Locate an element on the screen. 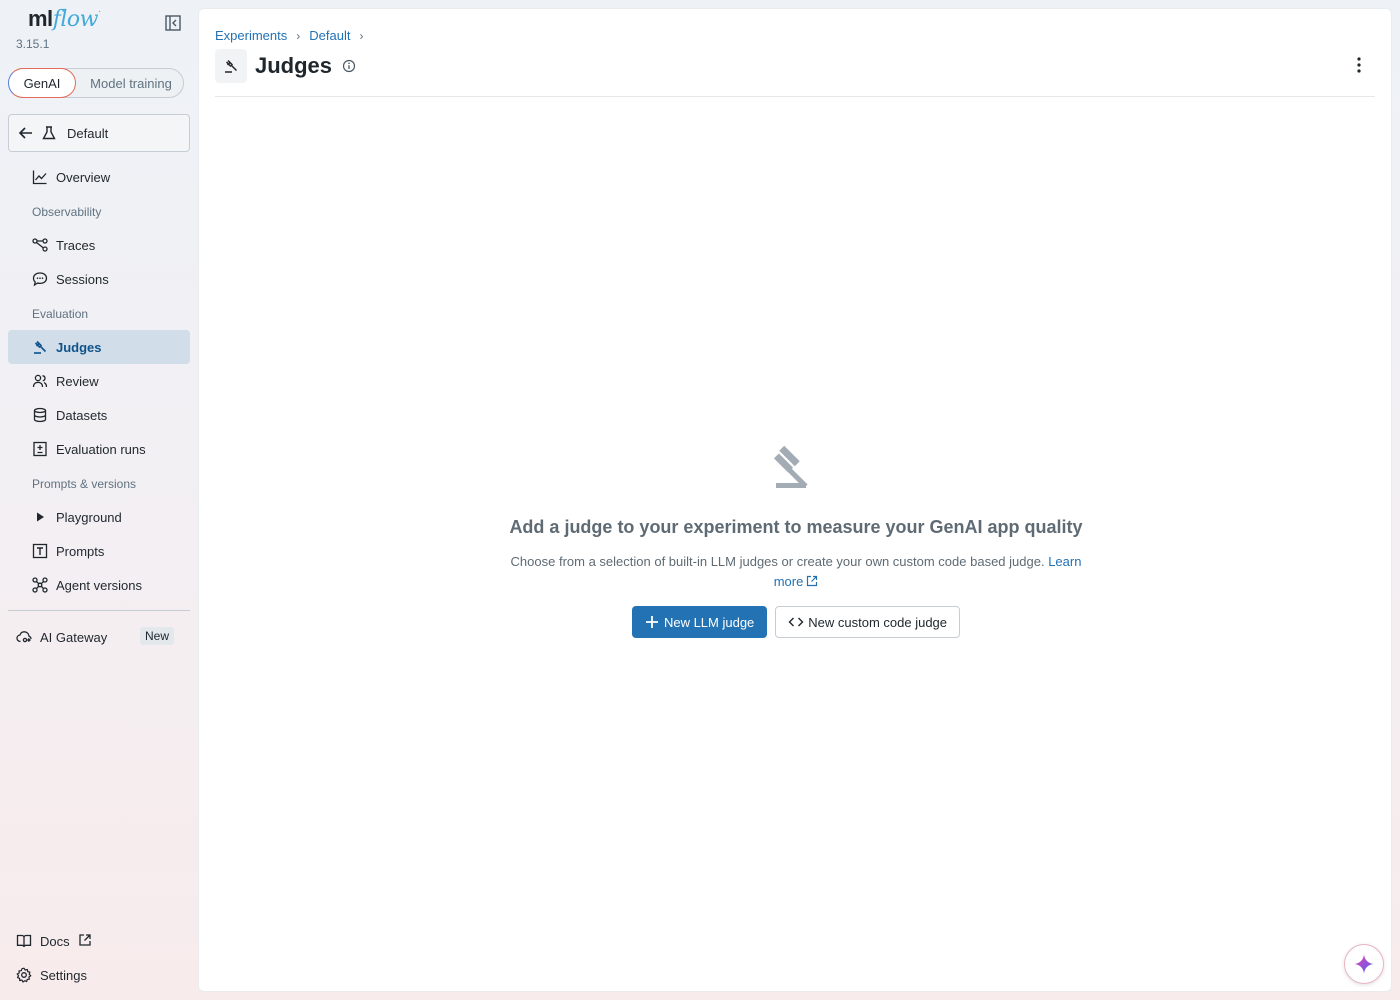 This screenshot has height=1000, width=1400. play-icon is located at coordinates (40, 517).